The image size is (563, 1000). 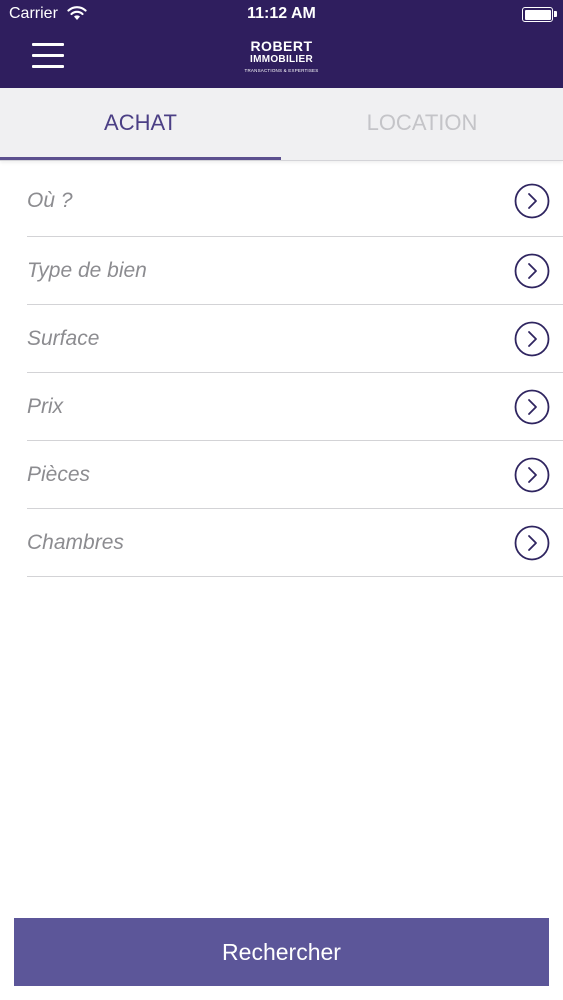 I want to click on search-button: Rechercher, so click(x=281, y=952).